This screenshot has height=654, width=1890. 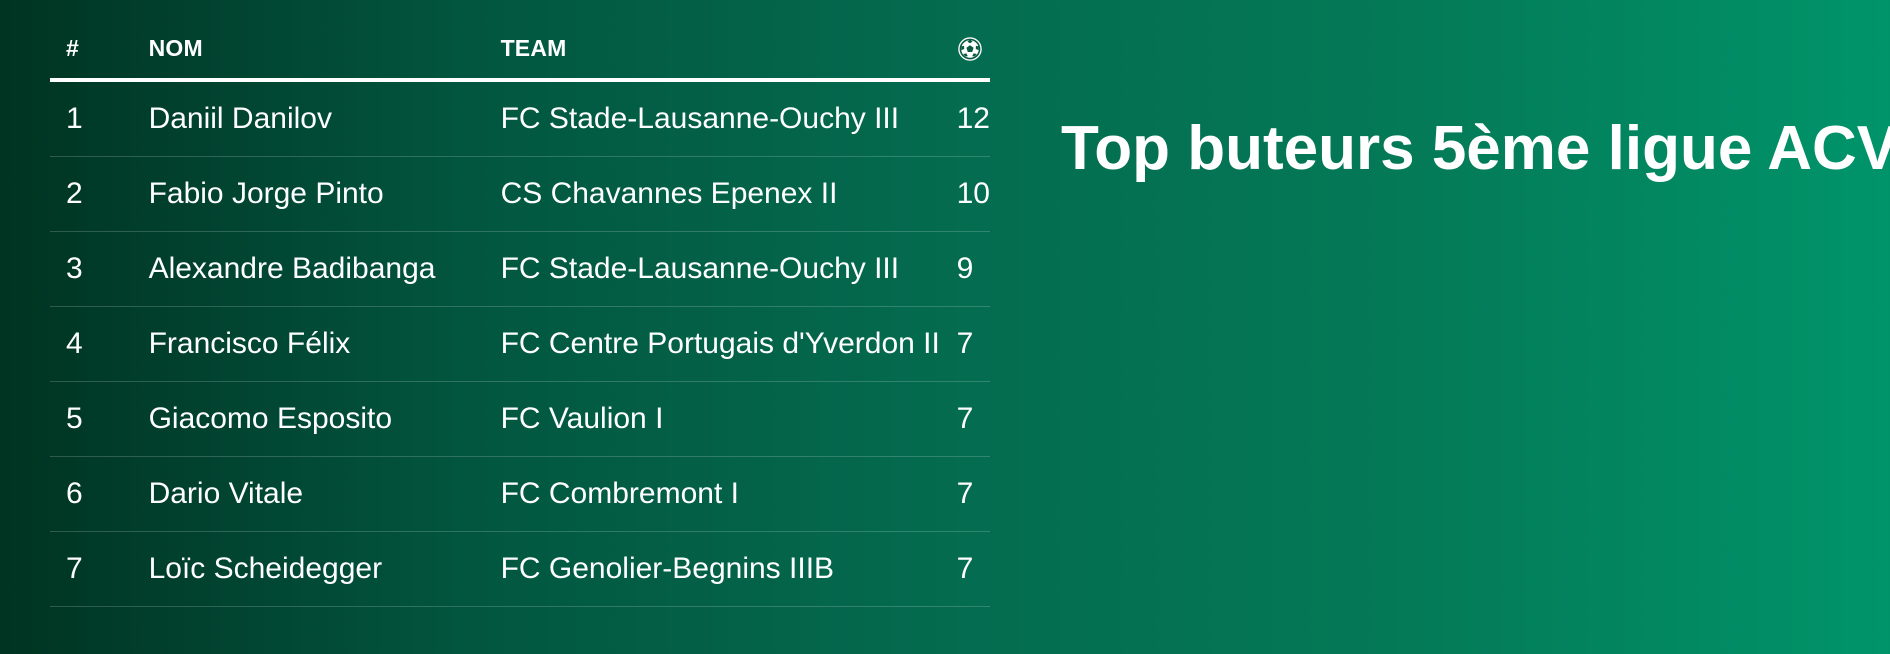 What do you see at coordinates (324, 269) in the screenshot?
I see `name-cell: Alexandre Badibanga` at bounding box center [324, 269].